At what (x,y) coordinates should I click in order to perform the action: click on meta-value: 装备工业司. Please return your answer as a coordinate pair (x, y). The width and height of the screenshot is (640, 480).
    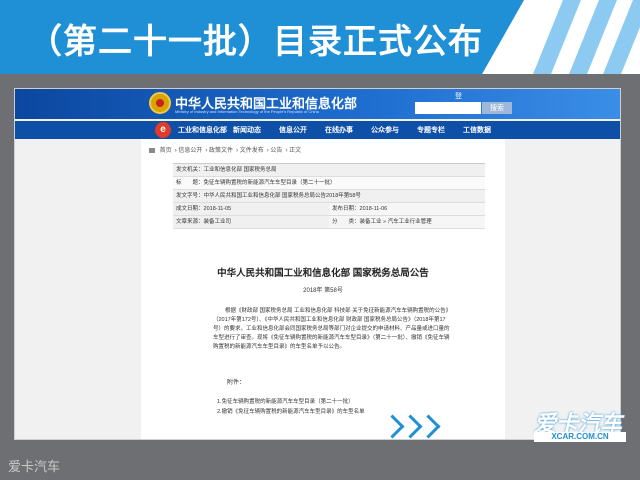
    Looking at the image, I should click on (217, 222).